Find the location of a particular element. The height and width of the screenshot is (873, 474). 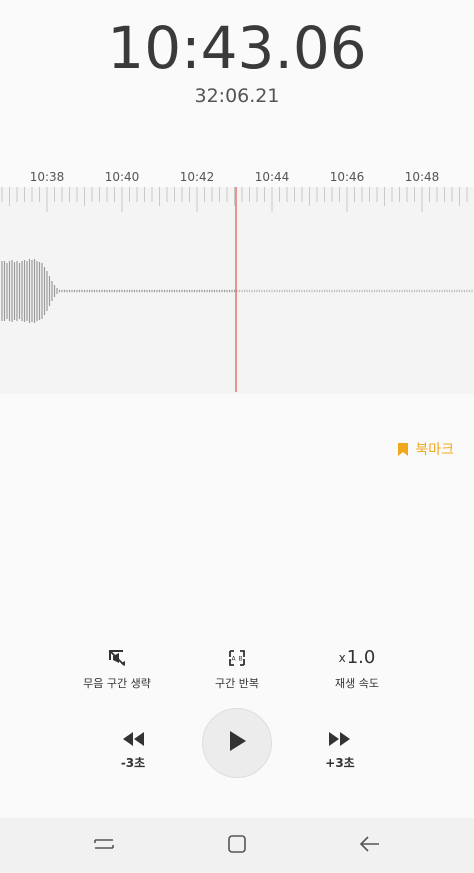

repeat-section-label: 구간 반복 is located at coordinates (237, 683).